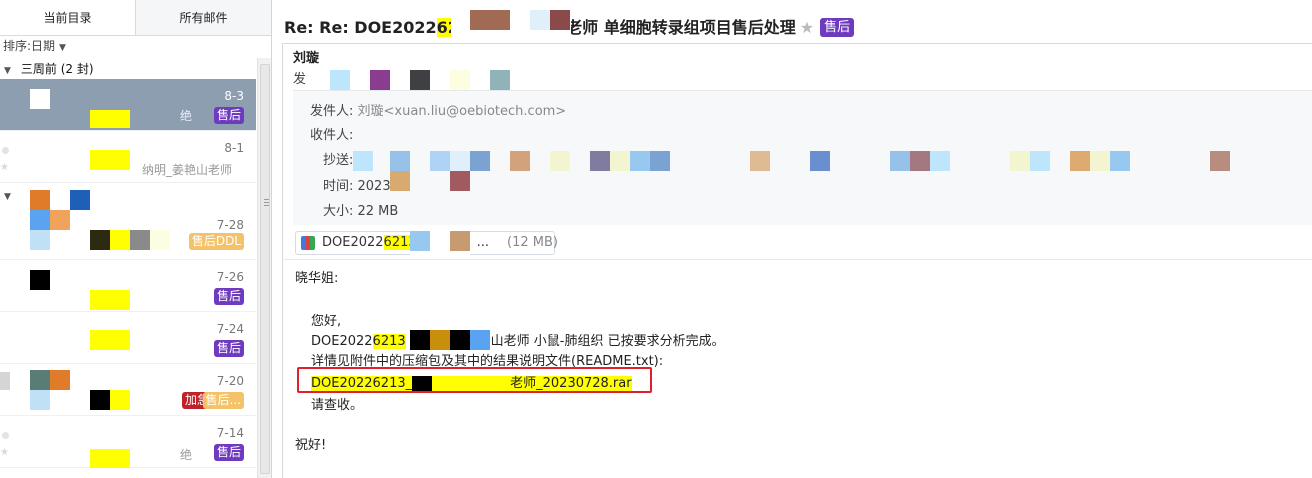 The image size is (1312, 478). Describe the element at coordinates (57, 69) in the screenshot. I see `group-label: 三周前 (2 封)` at that location.